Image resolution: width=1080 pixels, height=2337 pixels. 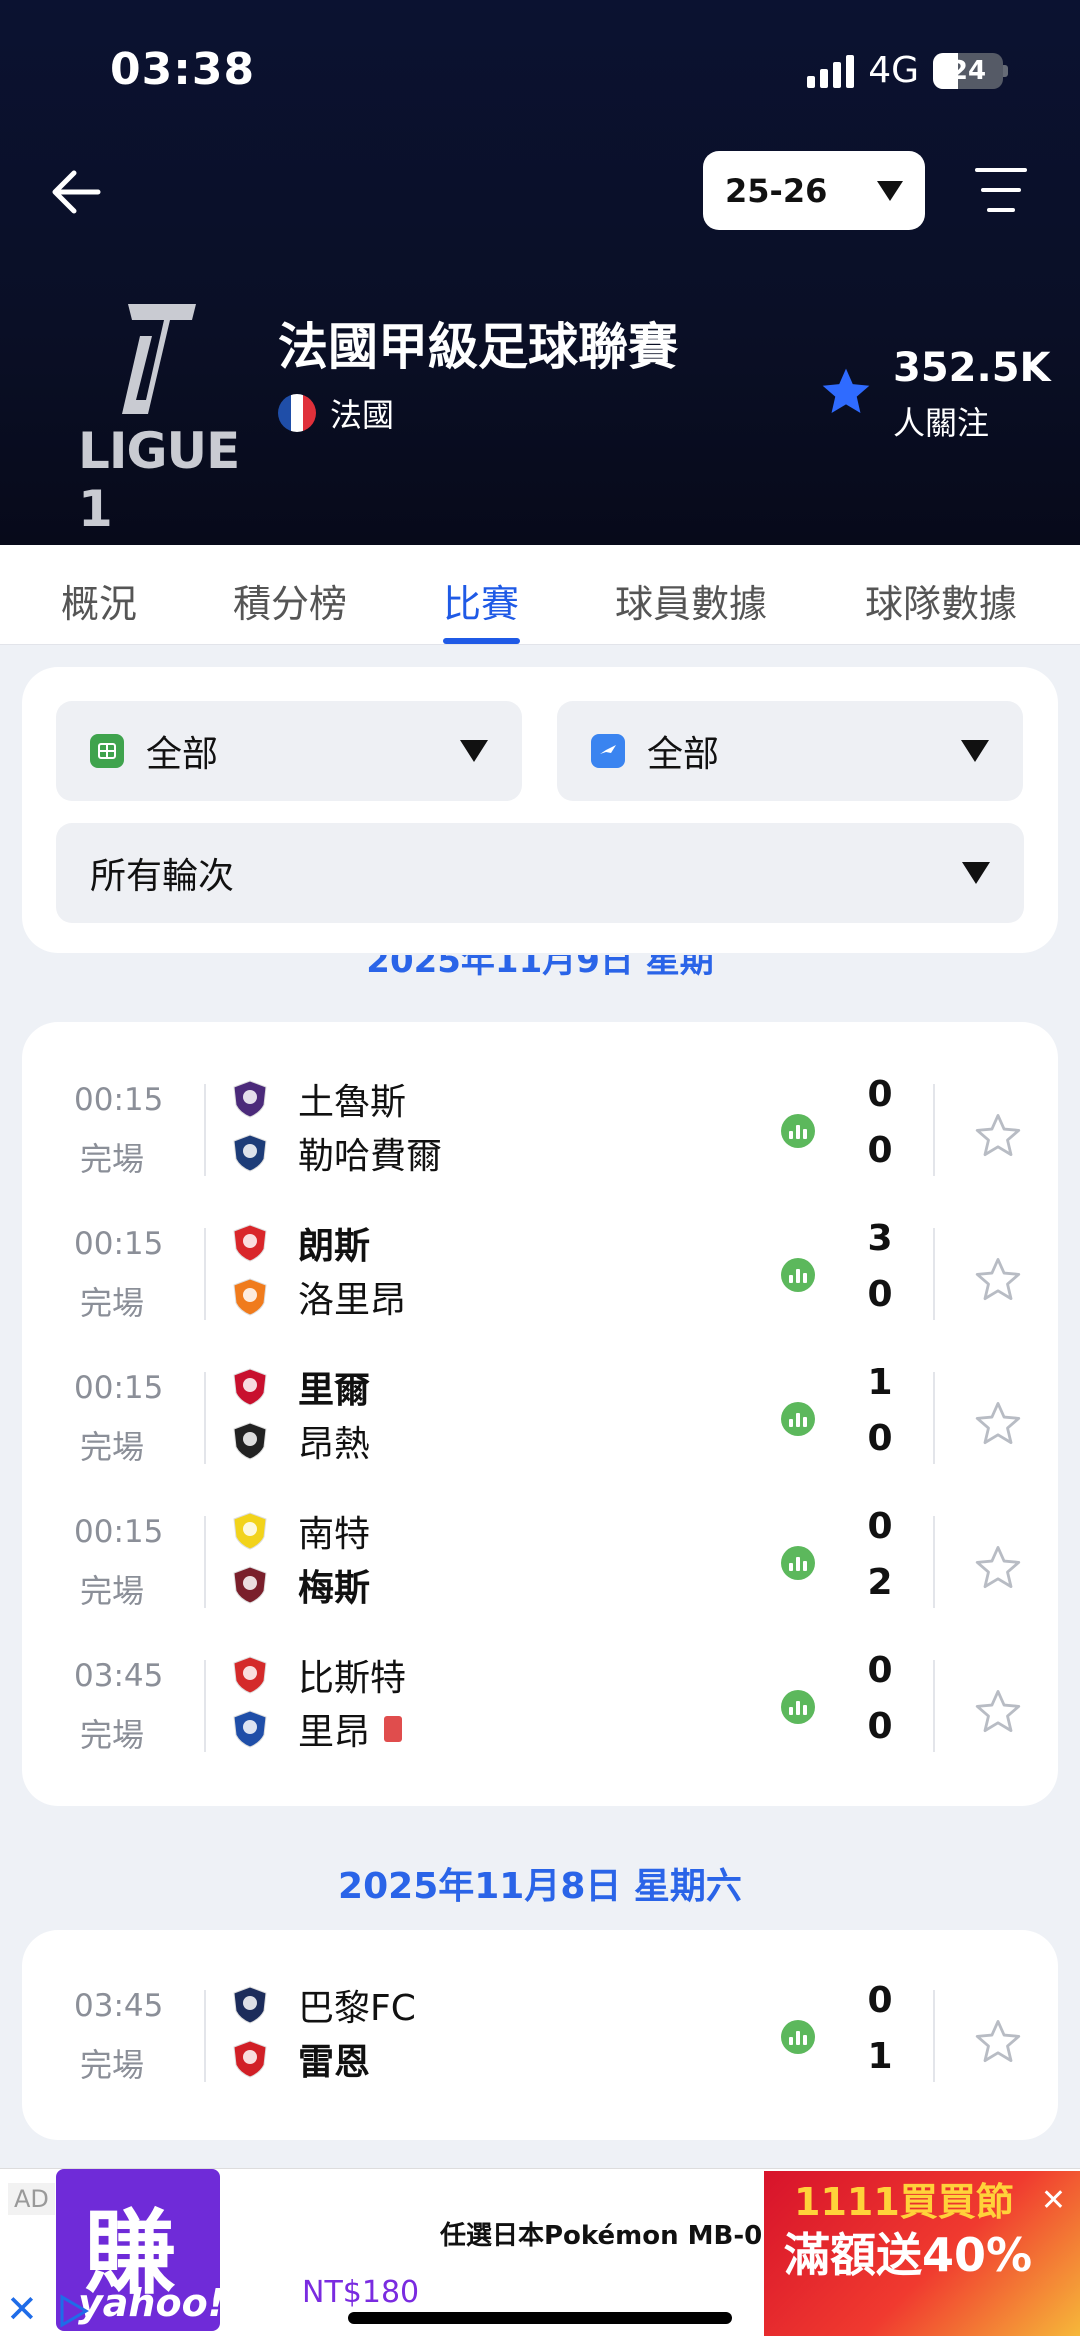 I want to click on match-row: 03:45 完場 巴黎FC 雷恩 0 1, so click(x=540, y=2042).